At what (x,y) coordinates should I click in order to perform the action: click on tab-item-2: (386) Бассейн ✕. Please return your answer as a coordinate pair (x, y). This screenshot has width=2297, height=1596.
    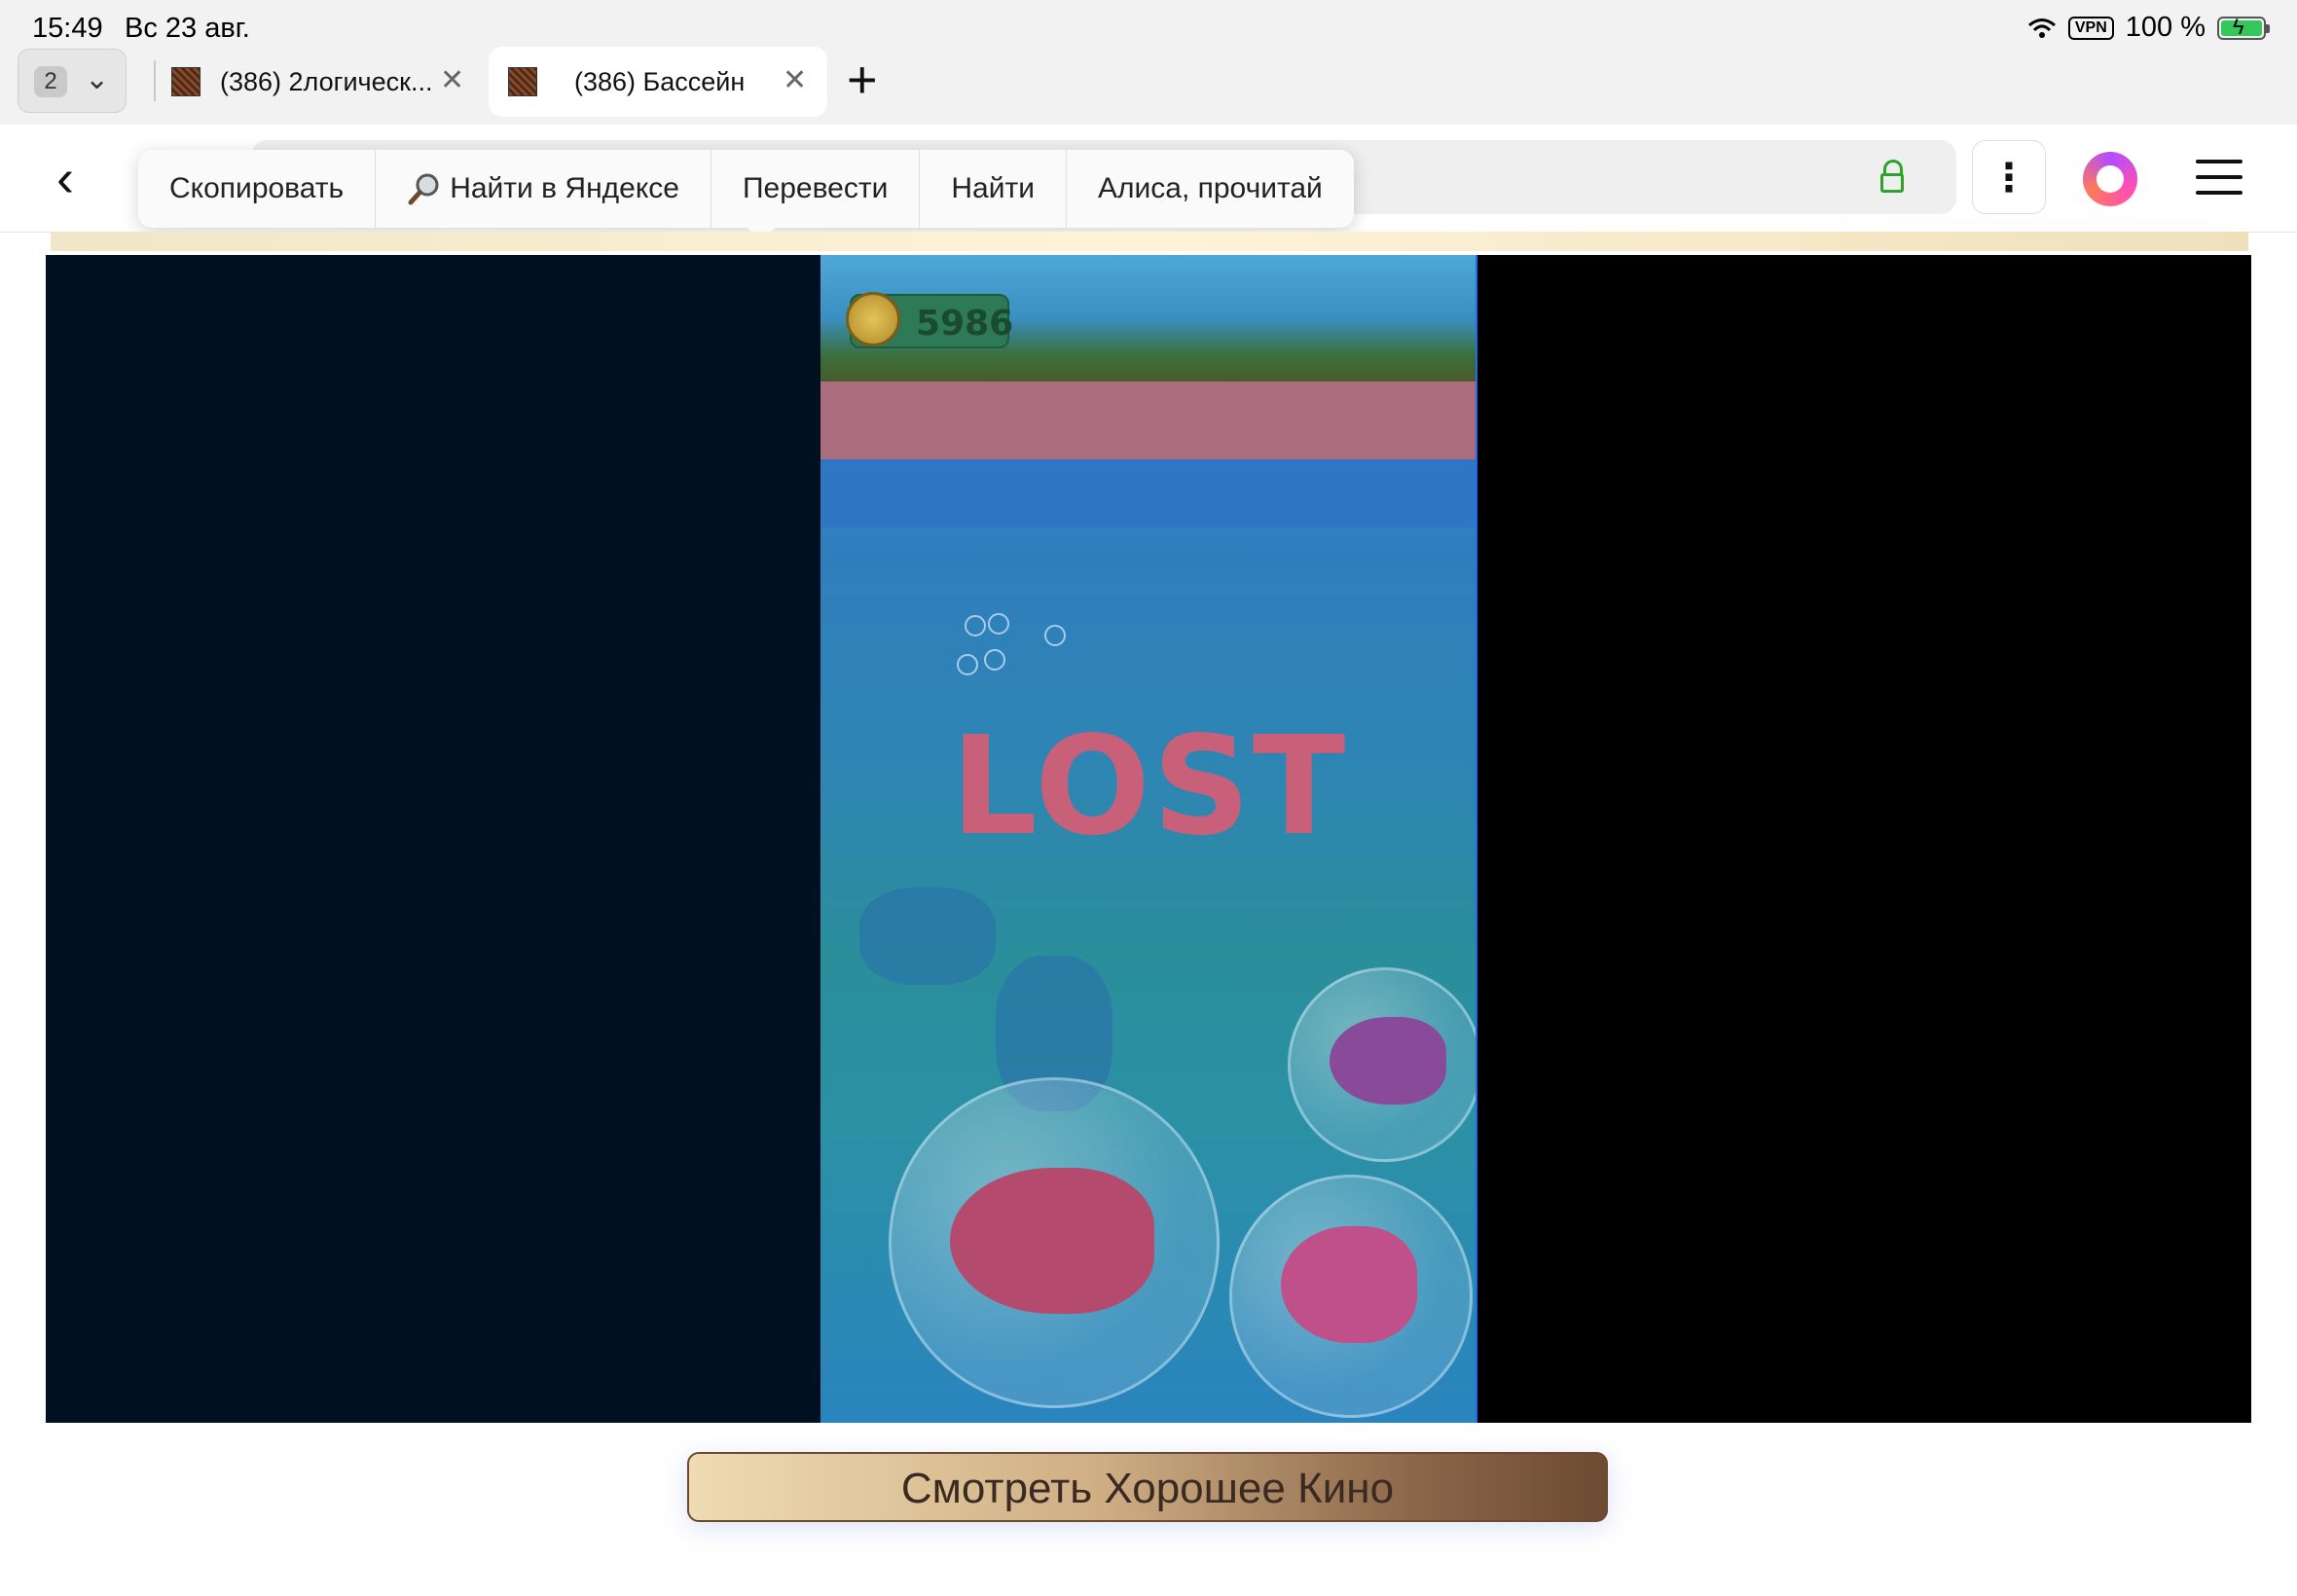
    Looking at the image, I should click on (658, 82).